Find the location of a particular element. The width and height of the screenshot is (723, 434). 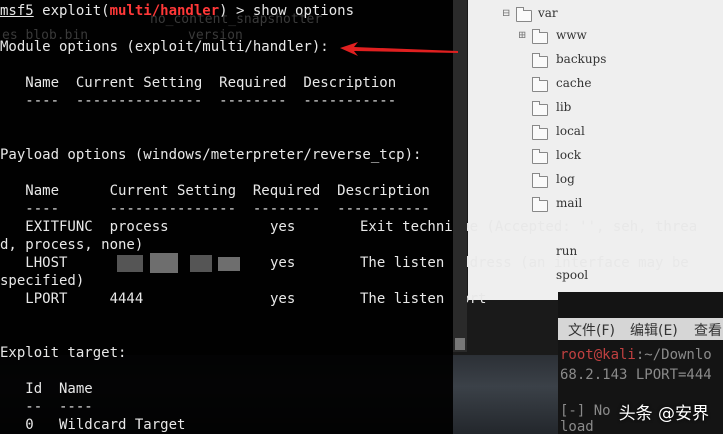

row-description: The listen address (an interface may be is located at coordinates (524, 263).